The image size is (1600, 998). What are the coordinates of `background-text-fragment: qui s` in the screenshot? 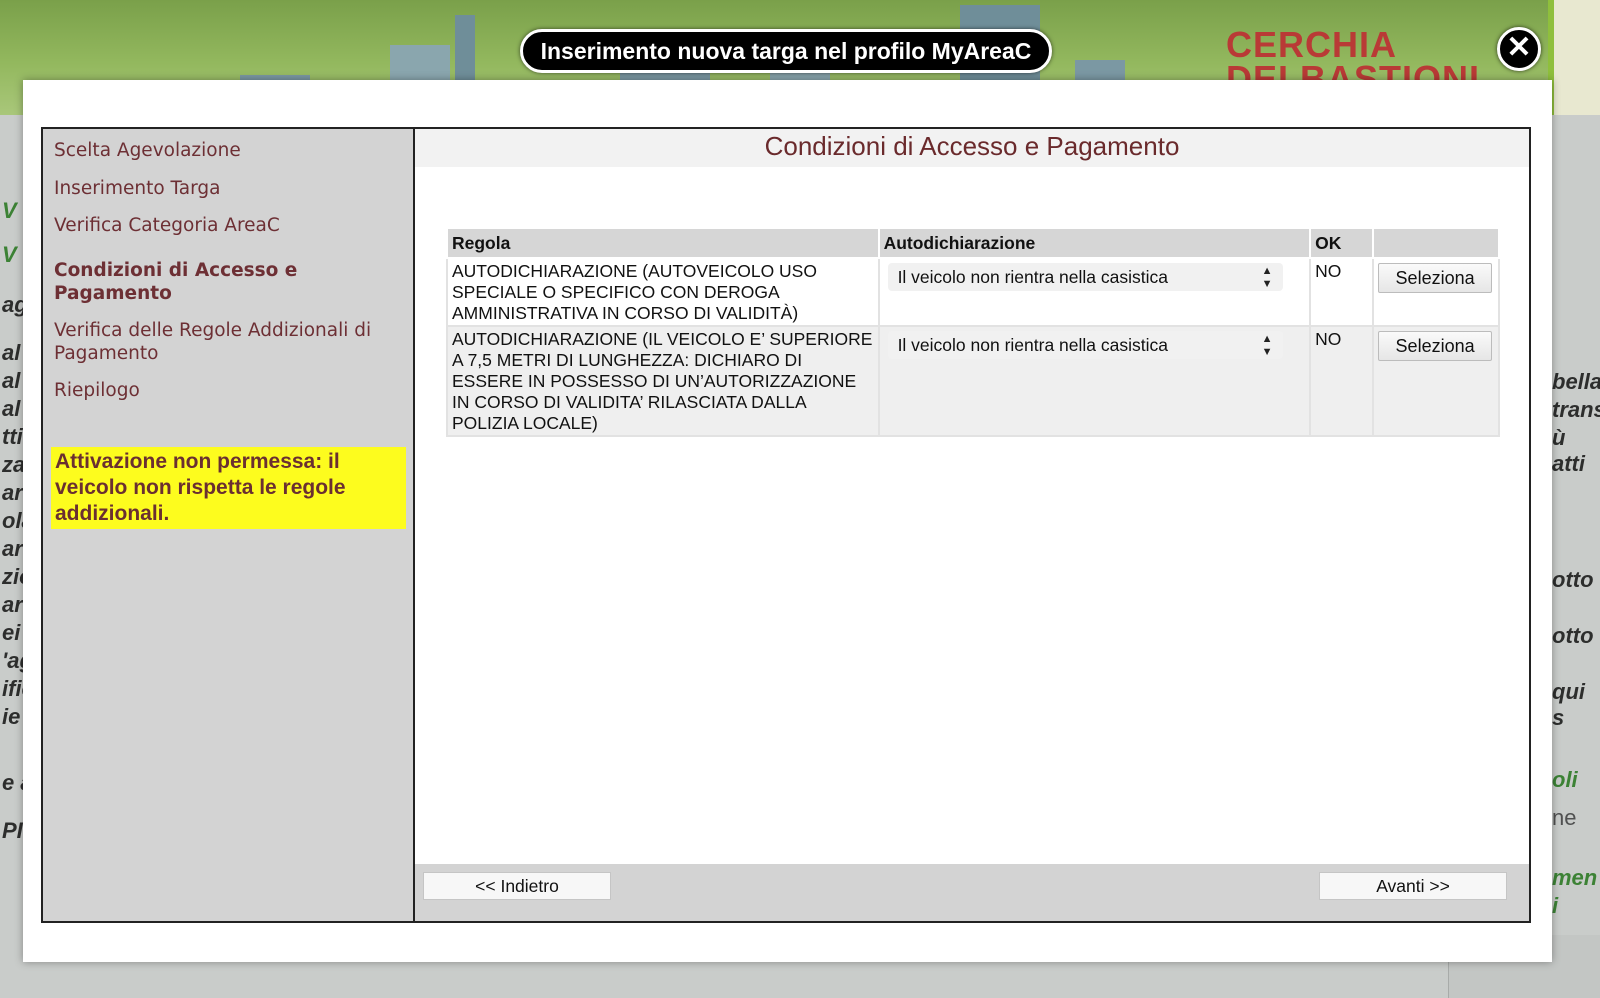 It's located at (1568, 704).